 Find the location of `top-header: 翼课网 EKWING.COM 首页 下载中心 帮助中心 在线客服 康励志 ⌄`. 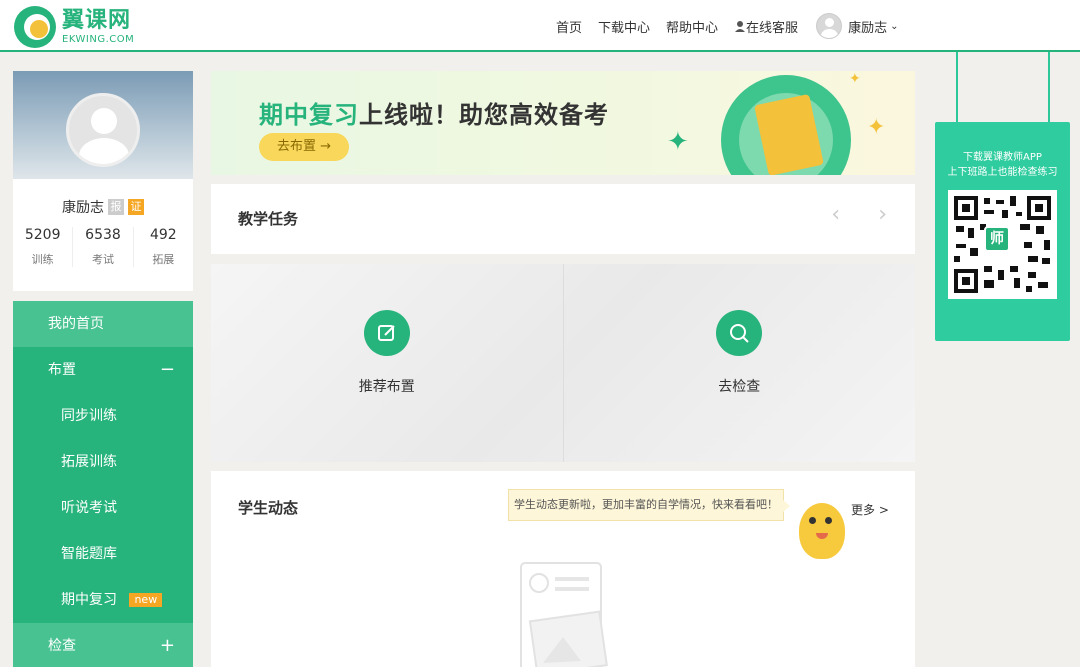

top-header: 翼课网 EKWING.COM 首页 下载中心 帮助中心 在线客服 康励志 ⌄ is located at coordinates (540, 26).